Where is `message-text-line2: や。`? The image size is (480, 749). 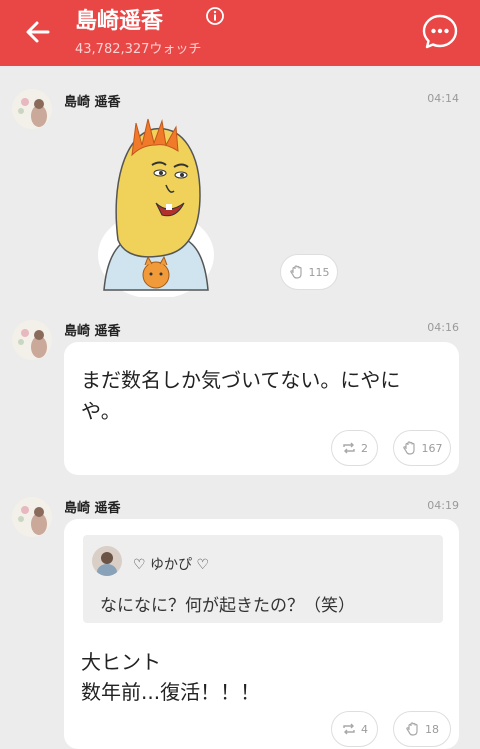 message-text-line2: や。 is located at coordinates (101, 411).